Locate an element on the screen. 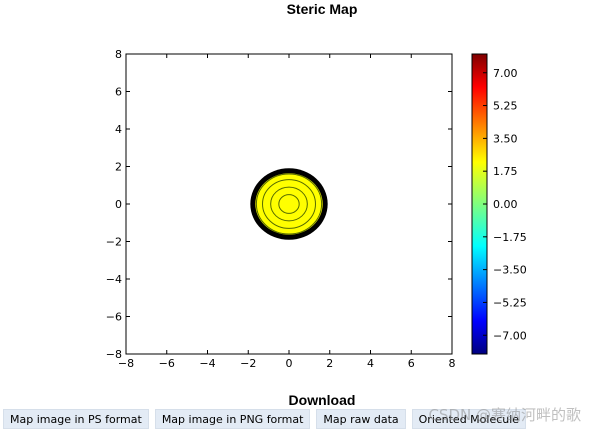 Image resolution: width=595 pixels, height=436 pixels. colorbar-tick-label: 7.00 is located at coordinates (505, 73).